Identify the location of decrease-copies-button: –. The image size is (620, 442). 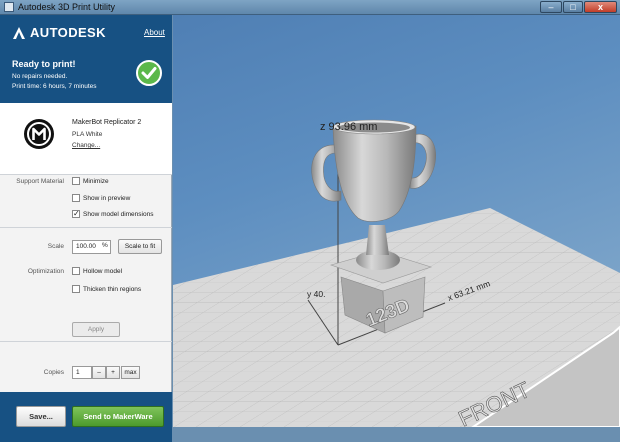
(99, 372).